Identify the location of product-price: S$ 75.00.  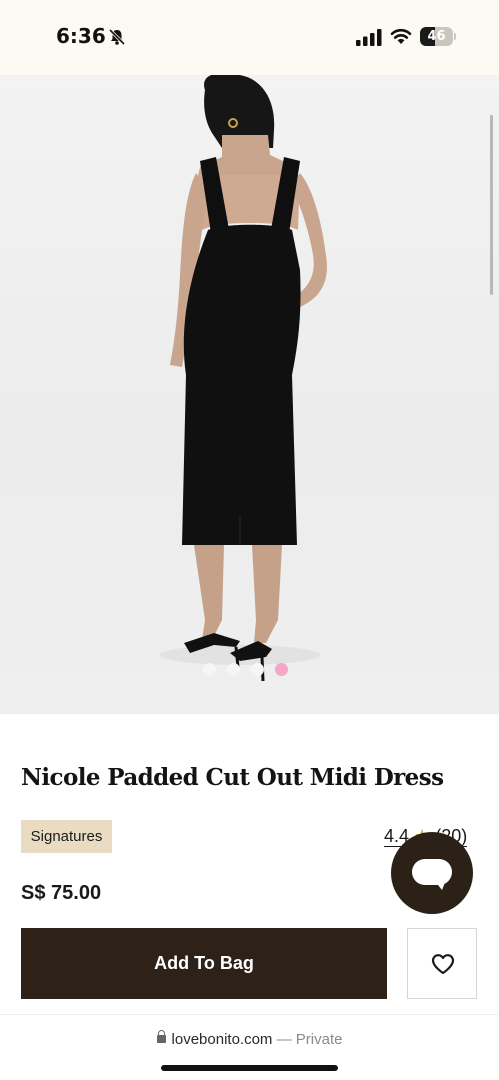
(61, 893).